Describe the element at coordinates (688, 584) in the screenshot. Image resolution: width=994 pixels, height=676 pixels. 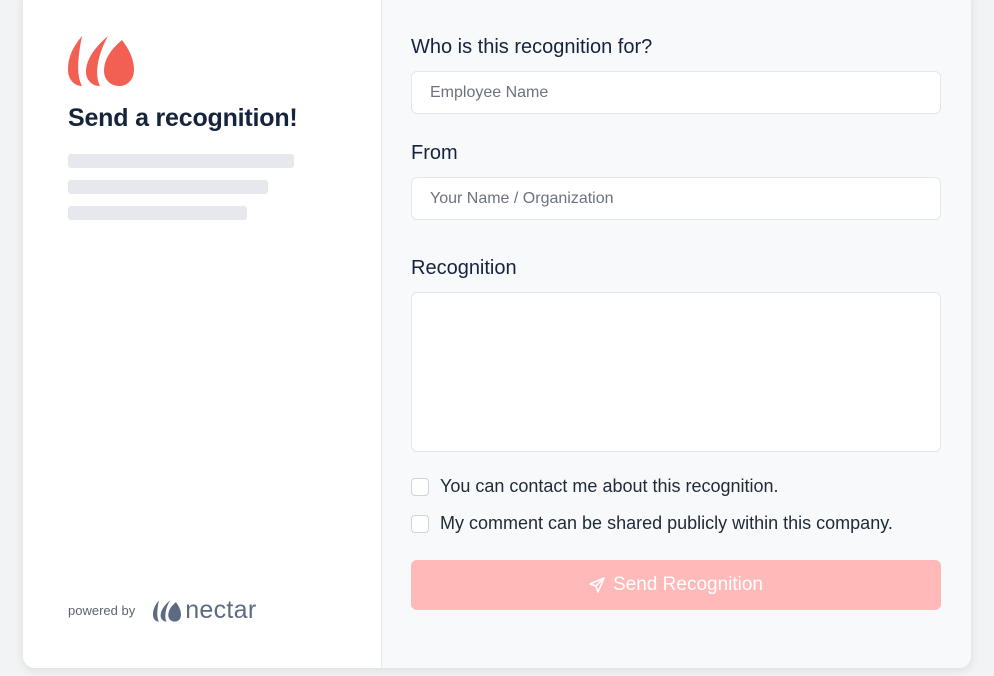
I see `send-recognition-label: Send Recognition` at that location.